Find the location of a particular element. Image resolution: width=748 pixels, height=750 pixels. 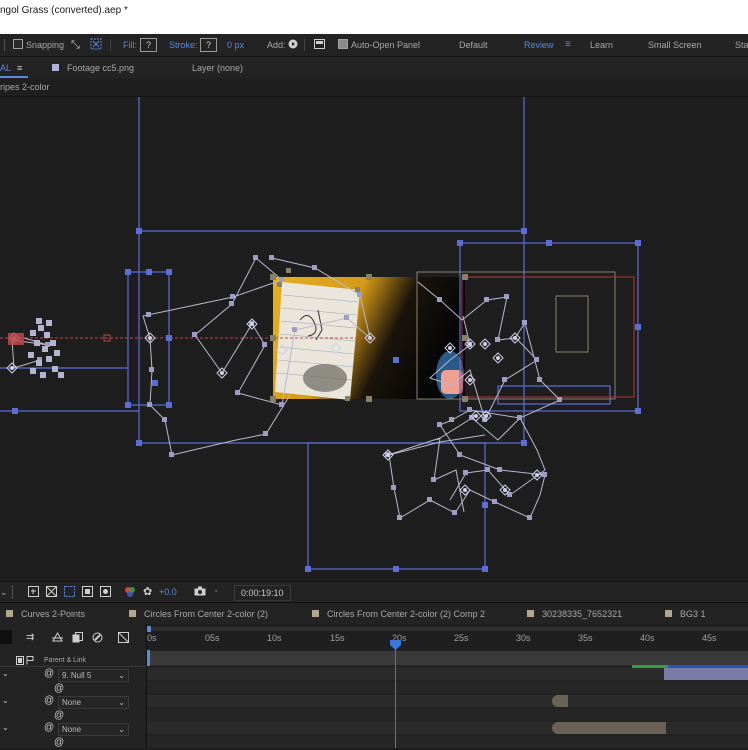

current-time-display: 0:00:19:10 is located at coordinates (262, 593).